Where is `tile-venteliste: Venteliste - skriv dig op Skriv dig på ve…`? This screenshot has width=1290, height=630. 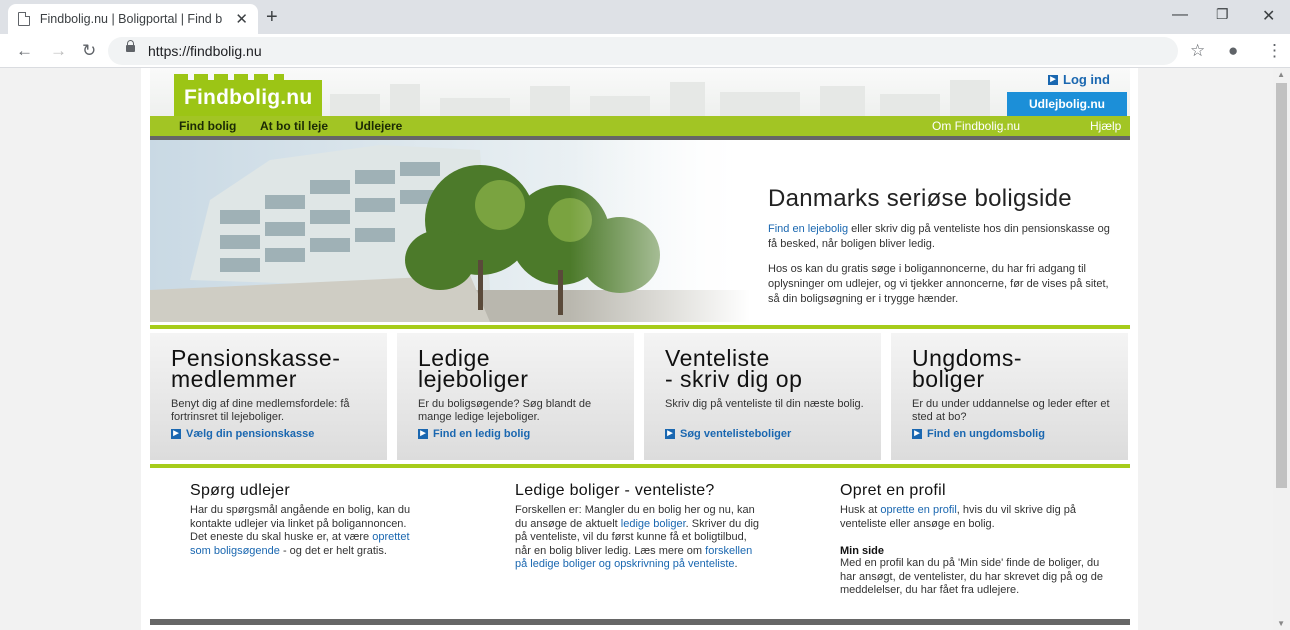 tile-venteliste: Venteliste - skriv dig op Skriv dig på ve… is located at coordinates (762, 396).